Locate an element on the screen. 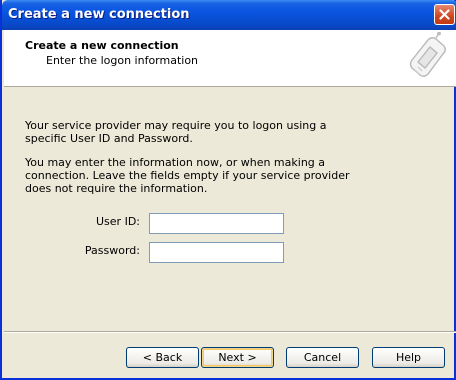 Image resolution: width=456 pixels, height=380 pixels. password-field is located at coordinates (216, 252).